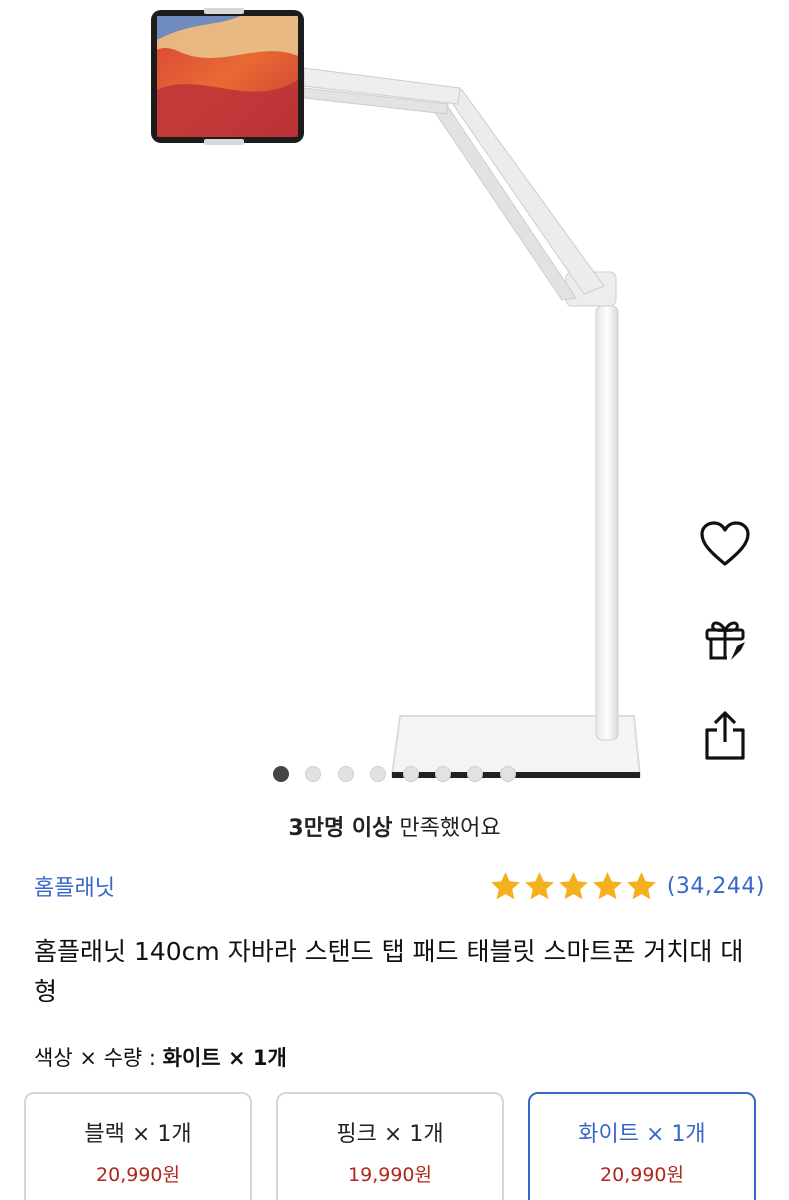 This screenshot has width=789, height=1200. Describe the element at coordinates (160, 1057) in the screenshot. I see `option-summary: 색상 × 수량 : 화이트 × 1개` at that location.